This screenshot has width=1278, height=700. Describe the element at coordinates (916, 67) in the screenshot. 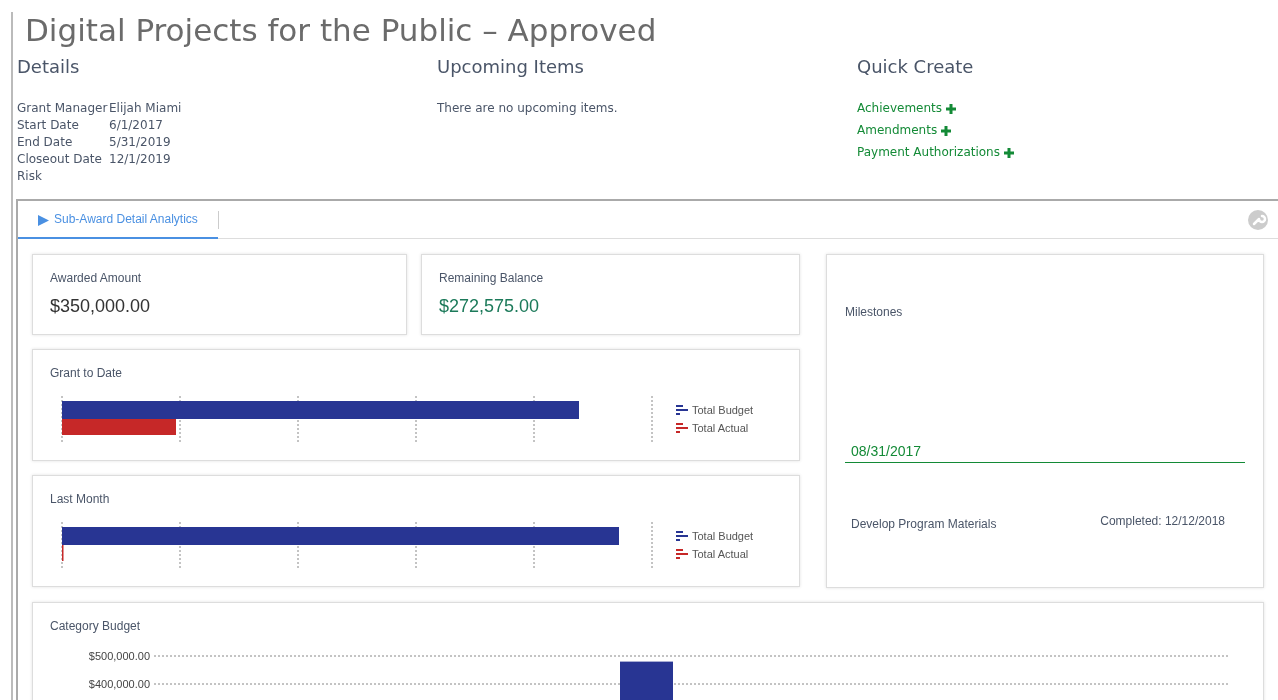

I see `section-heading: Quick Create` at that location.